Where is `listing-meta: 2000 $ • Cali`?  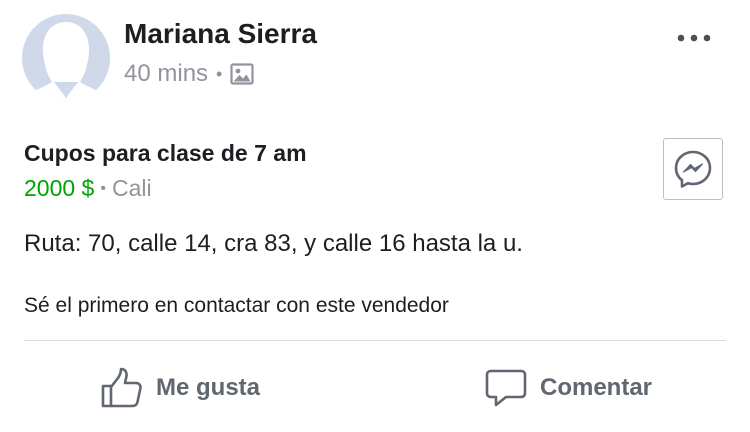
listing-meta: 2000 $ • Cali is located at coordinates (88, 188).